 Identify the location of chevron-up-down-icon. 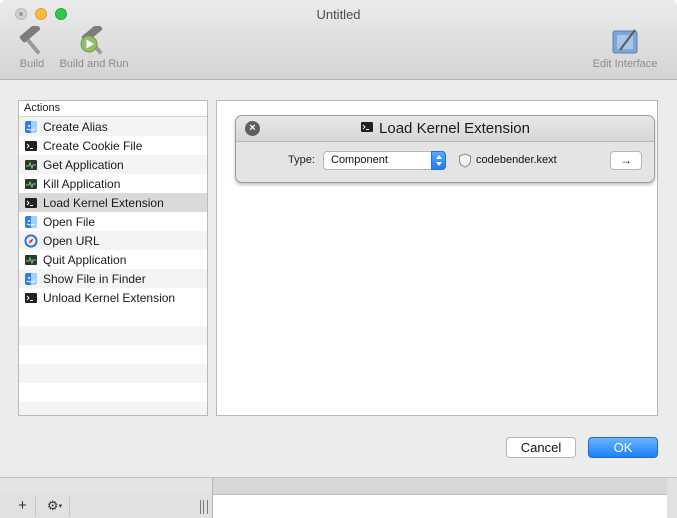
(438, 160).